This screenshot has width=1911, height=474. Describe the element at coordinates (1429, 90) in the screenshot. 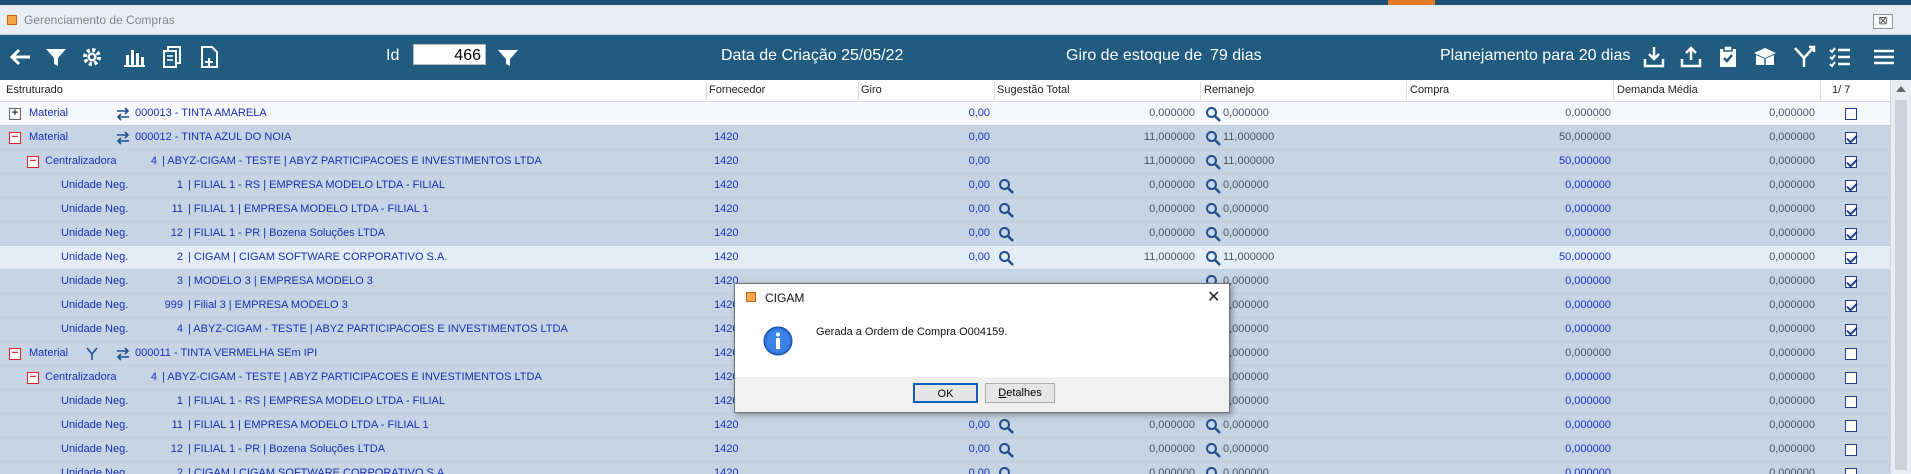

I see `header-compra: Compra` at that location.